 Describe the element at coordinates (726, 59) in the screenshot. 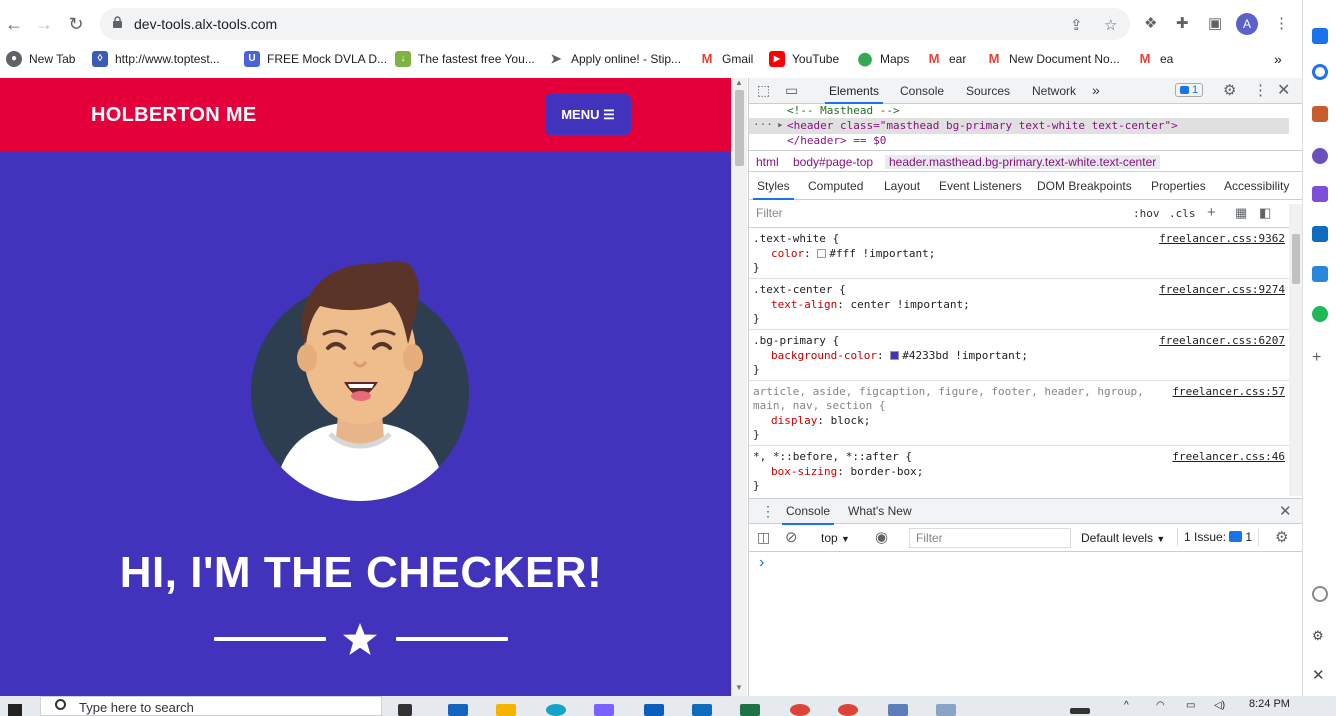

I see `bookmark-gmail: M Gmail` at that location.